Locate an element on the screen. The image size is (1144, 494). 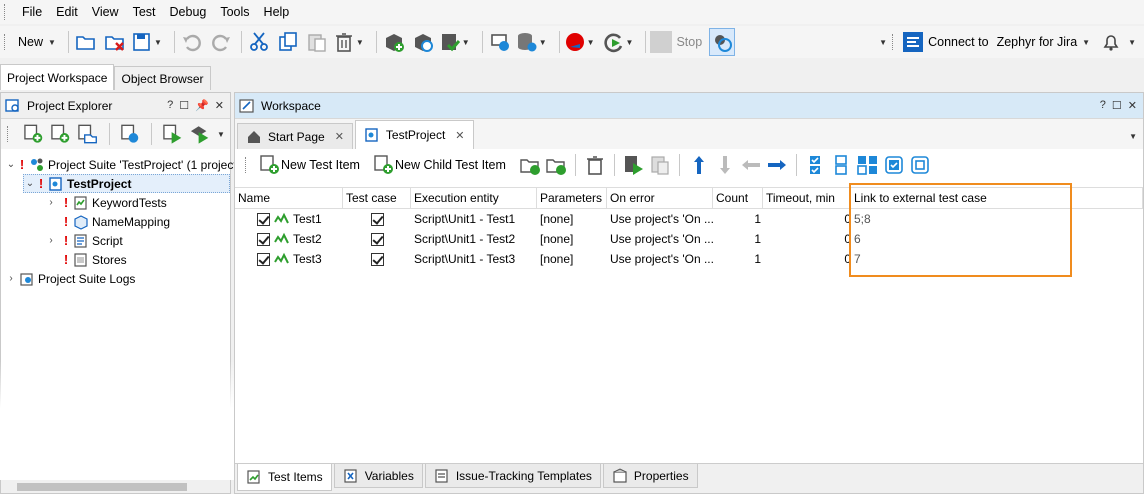
horizontal-scrollbar is located at coordinates (115, 486).